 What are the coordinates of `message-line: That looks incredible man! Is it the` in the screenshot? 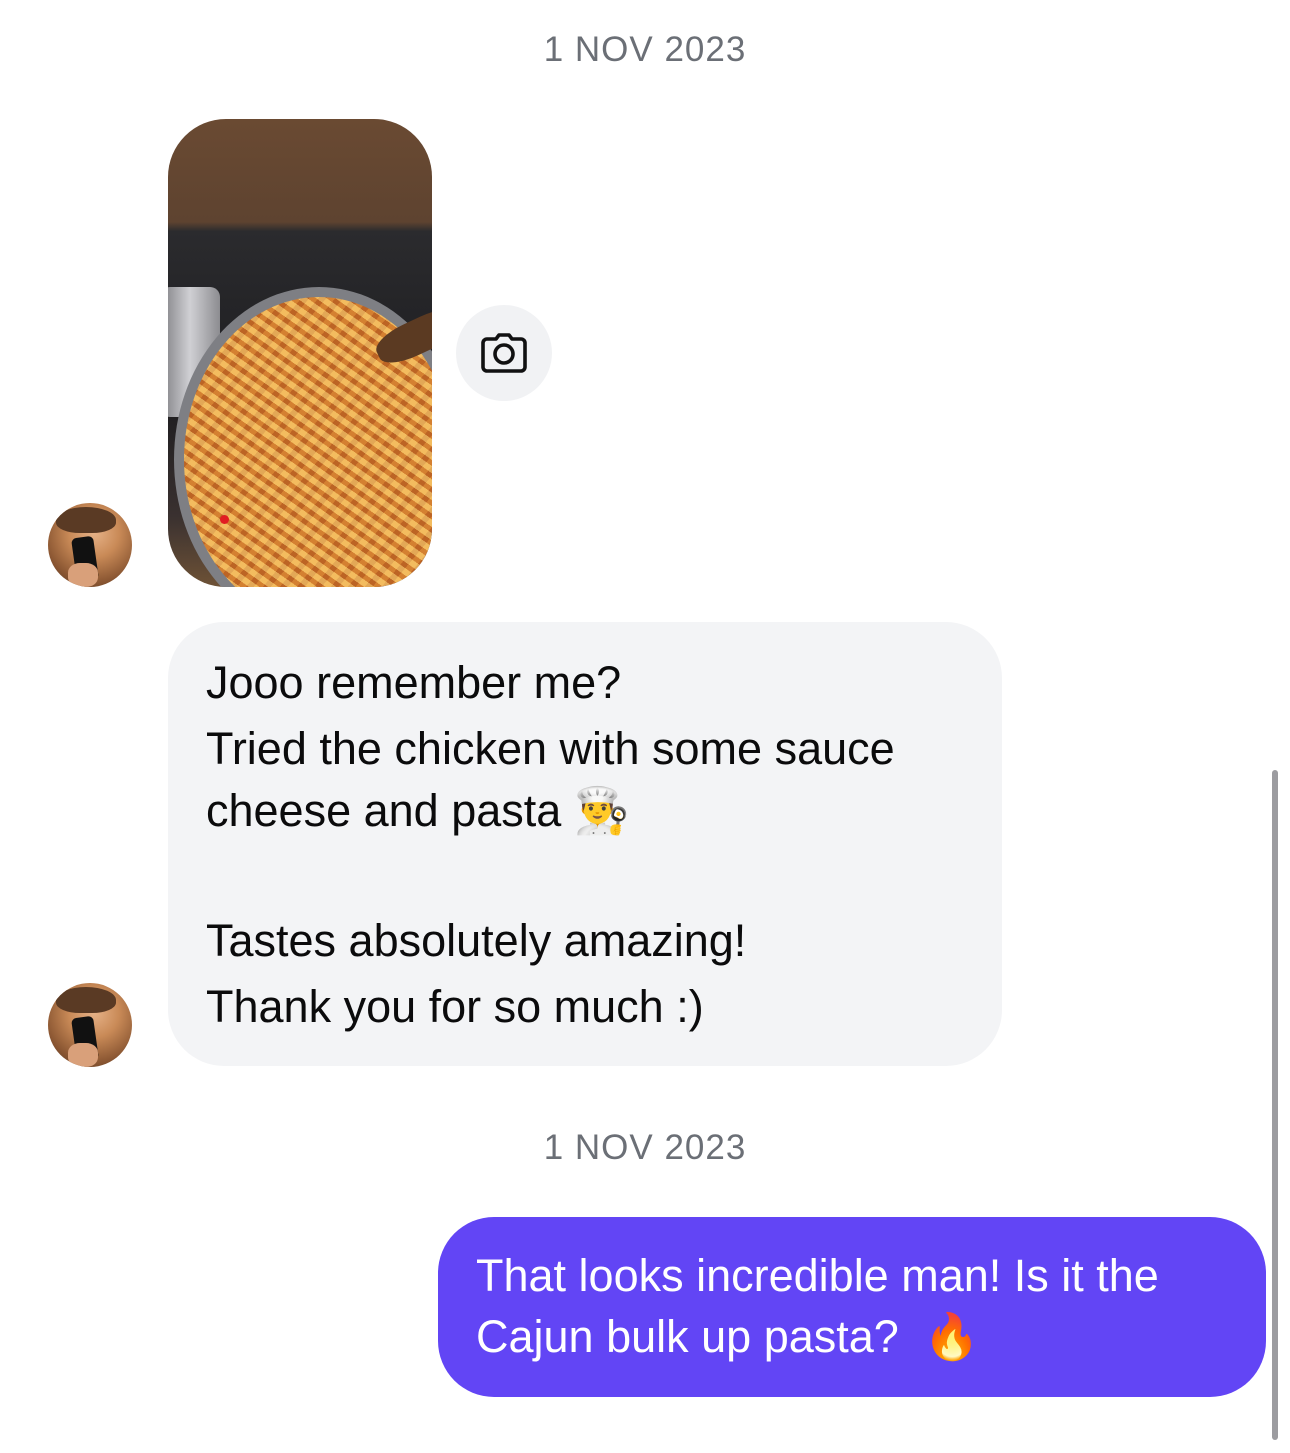 It's located at (817, 1275).